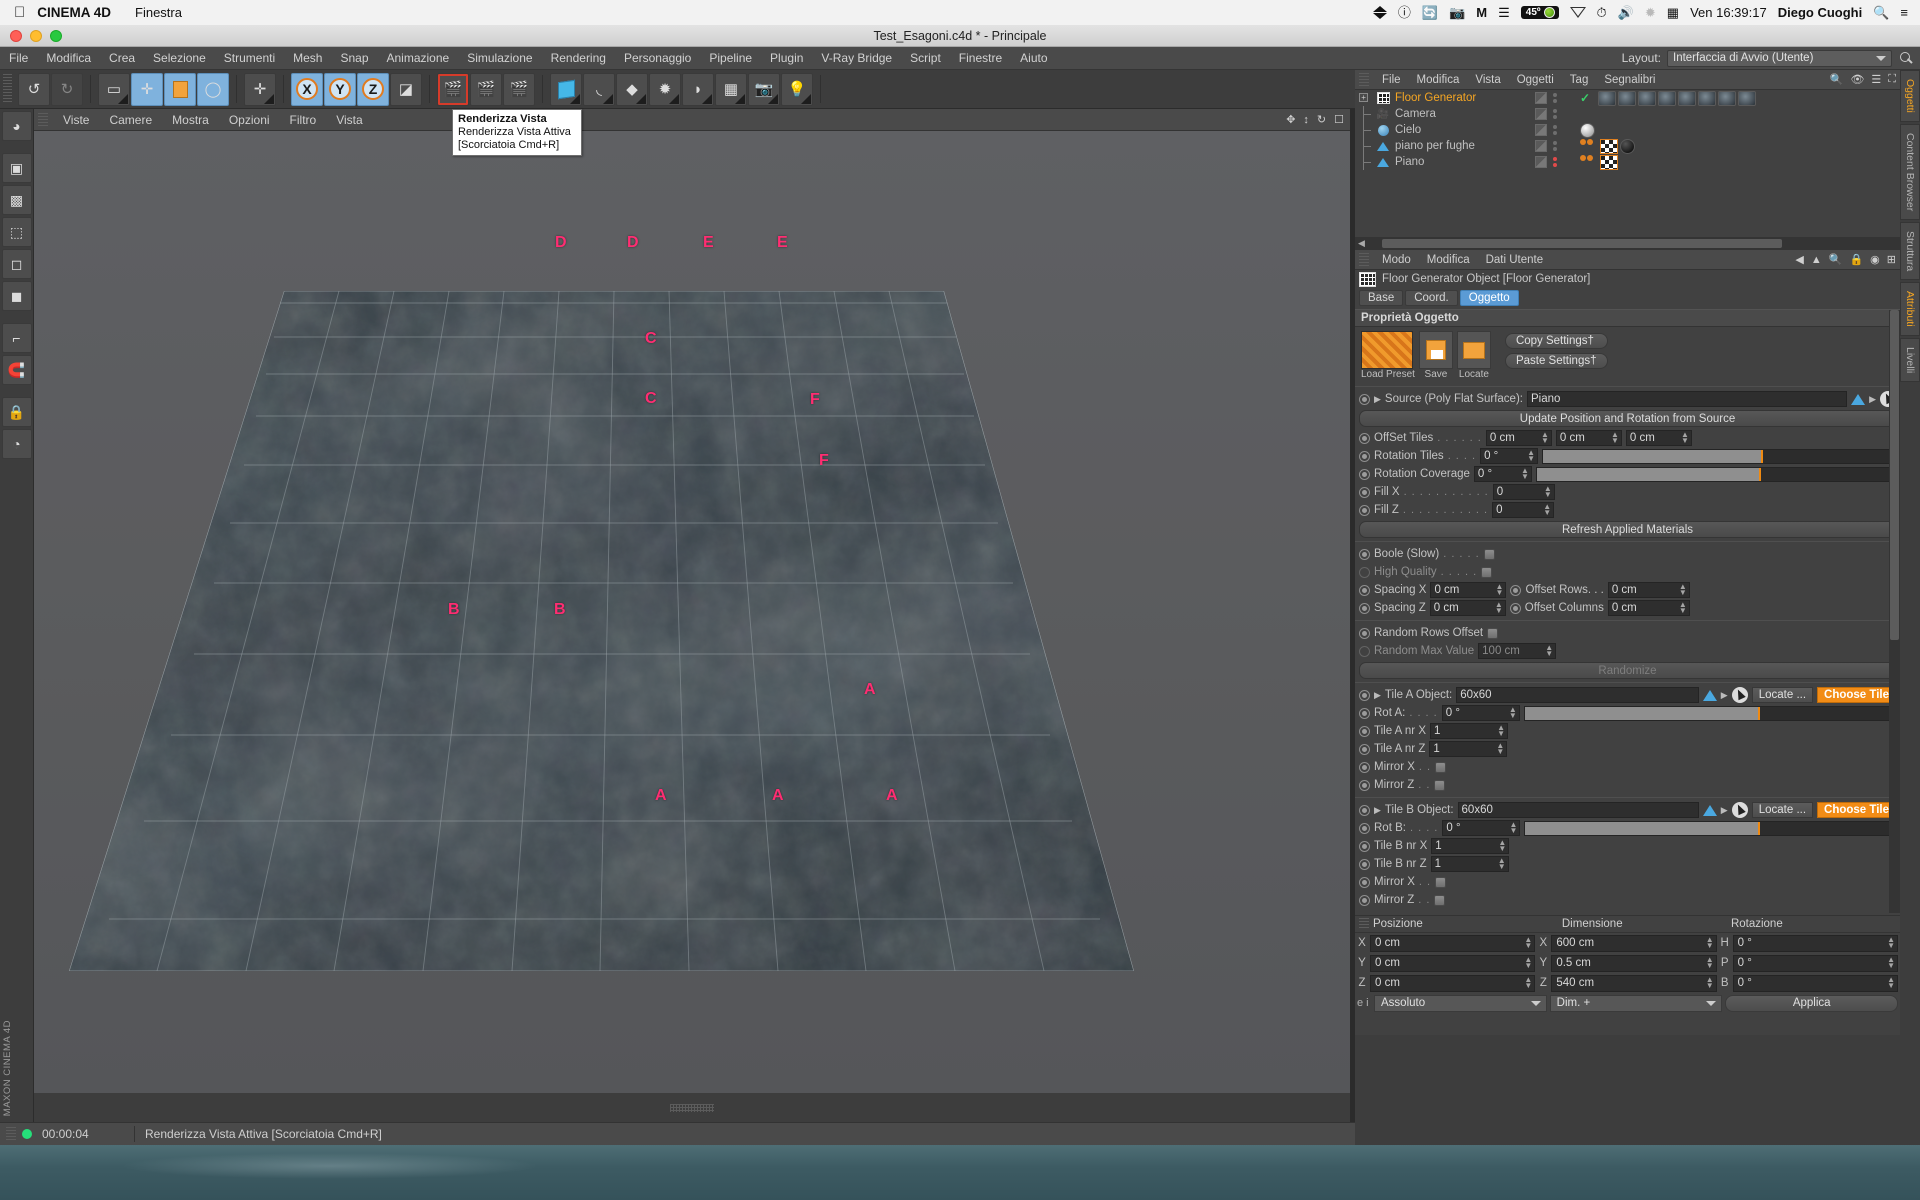  I want to click on fill-z-field: 0 ▲ ▼, so click(1523, 510).